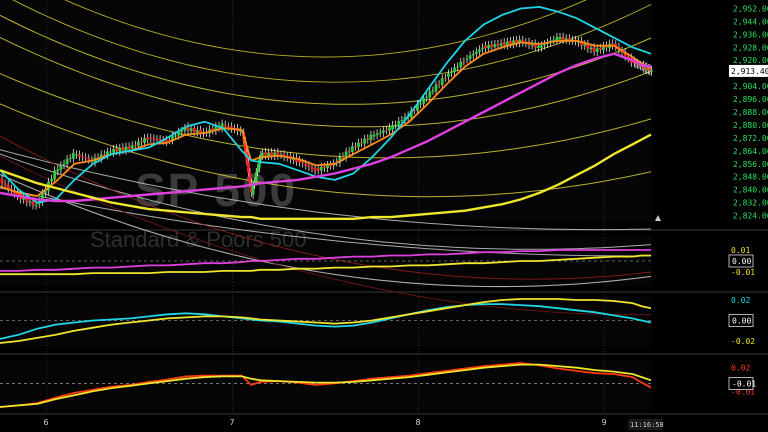  I want to click on price-tick-label: 2,832.00, so click(750, 203).